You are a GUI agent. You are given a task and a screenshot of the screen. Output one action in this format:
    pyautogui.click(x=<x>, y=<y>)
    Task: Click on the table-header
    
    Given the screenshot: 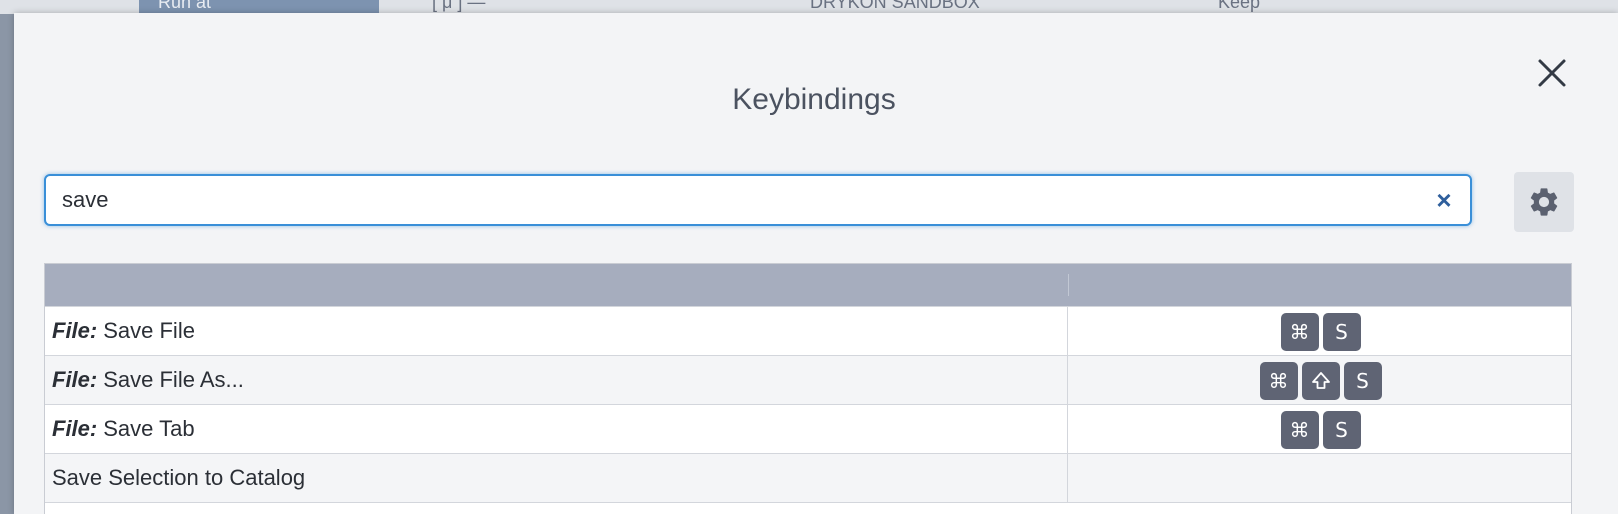 What is the action you would take?
    pyautogui.click(x=808, y=285)
    